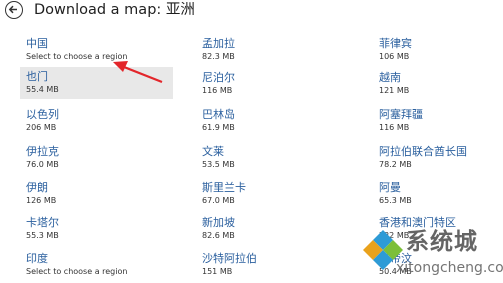 The image size is (503, 283). What do you see at coordinates (394, 56) in the screenshot?
I see `region-size: 106 MB` at bounding box center [394, 56].